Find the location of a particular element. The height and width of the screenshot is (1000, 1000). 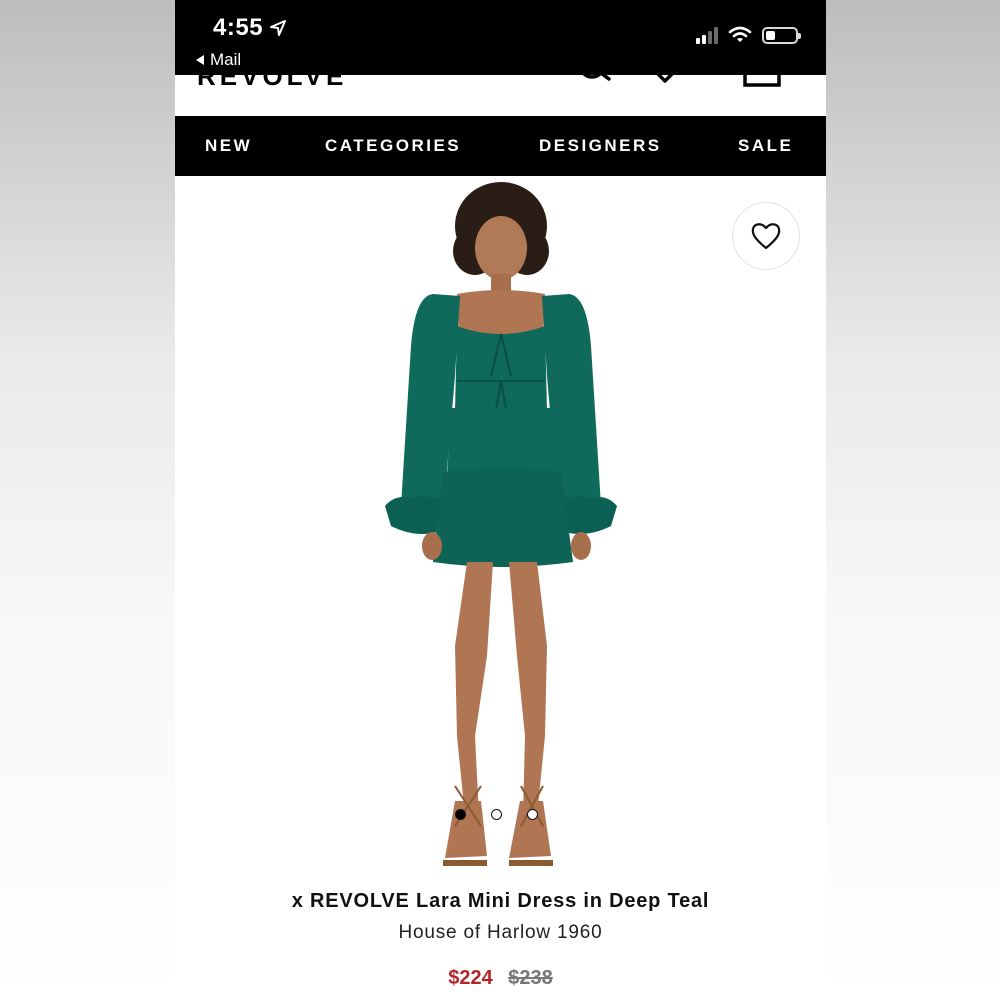

search-icon is located at coordinates (595, 82).